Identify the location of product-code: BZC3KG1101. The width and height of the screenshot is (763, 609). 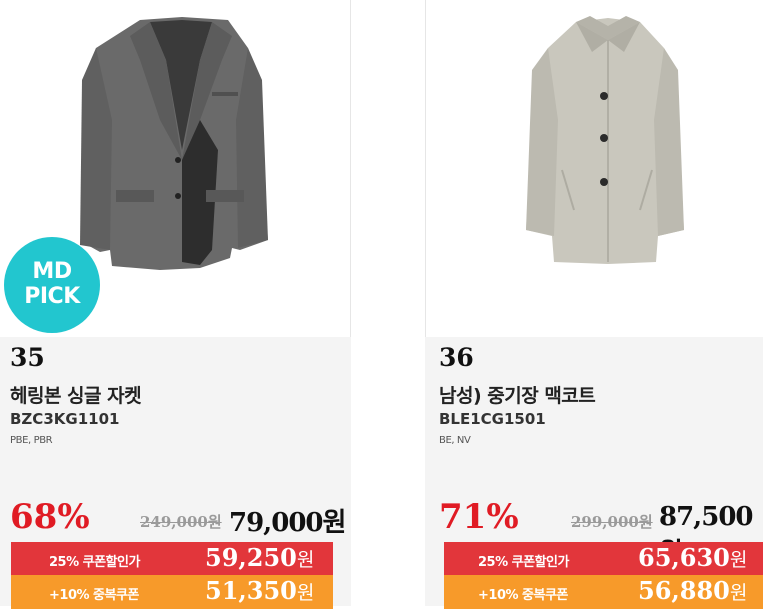
(65, 419).